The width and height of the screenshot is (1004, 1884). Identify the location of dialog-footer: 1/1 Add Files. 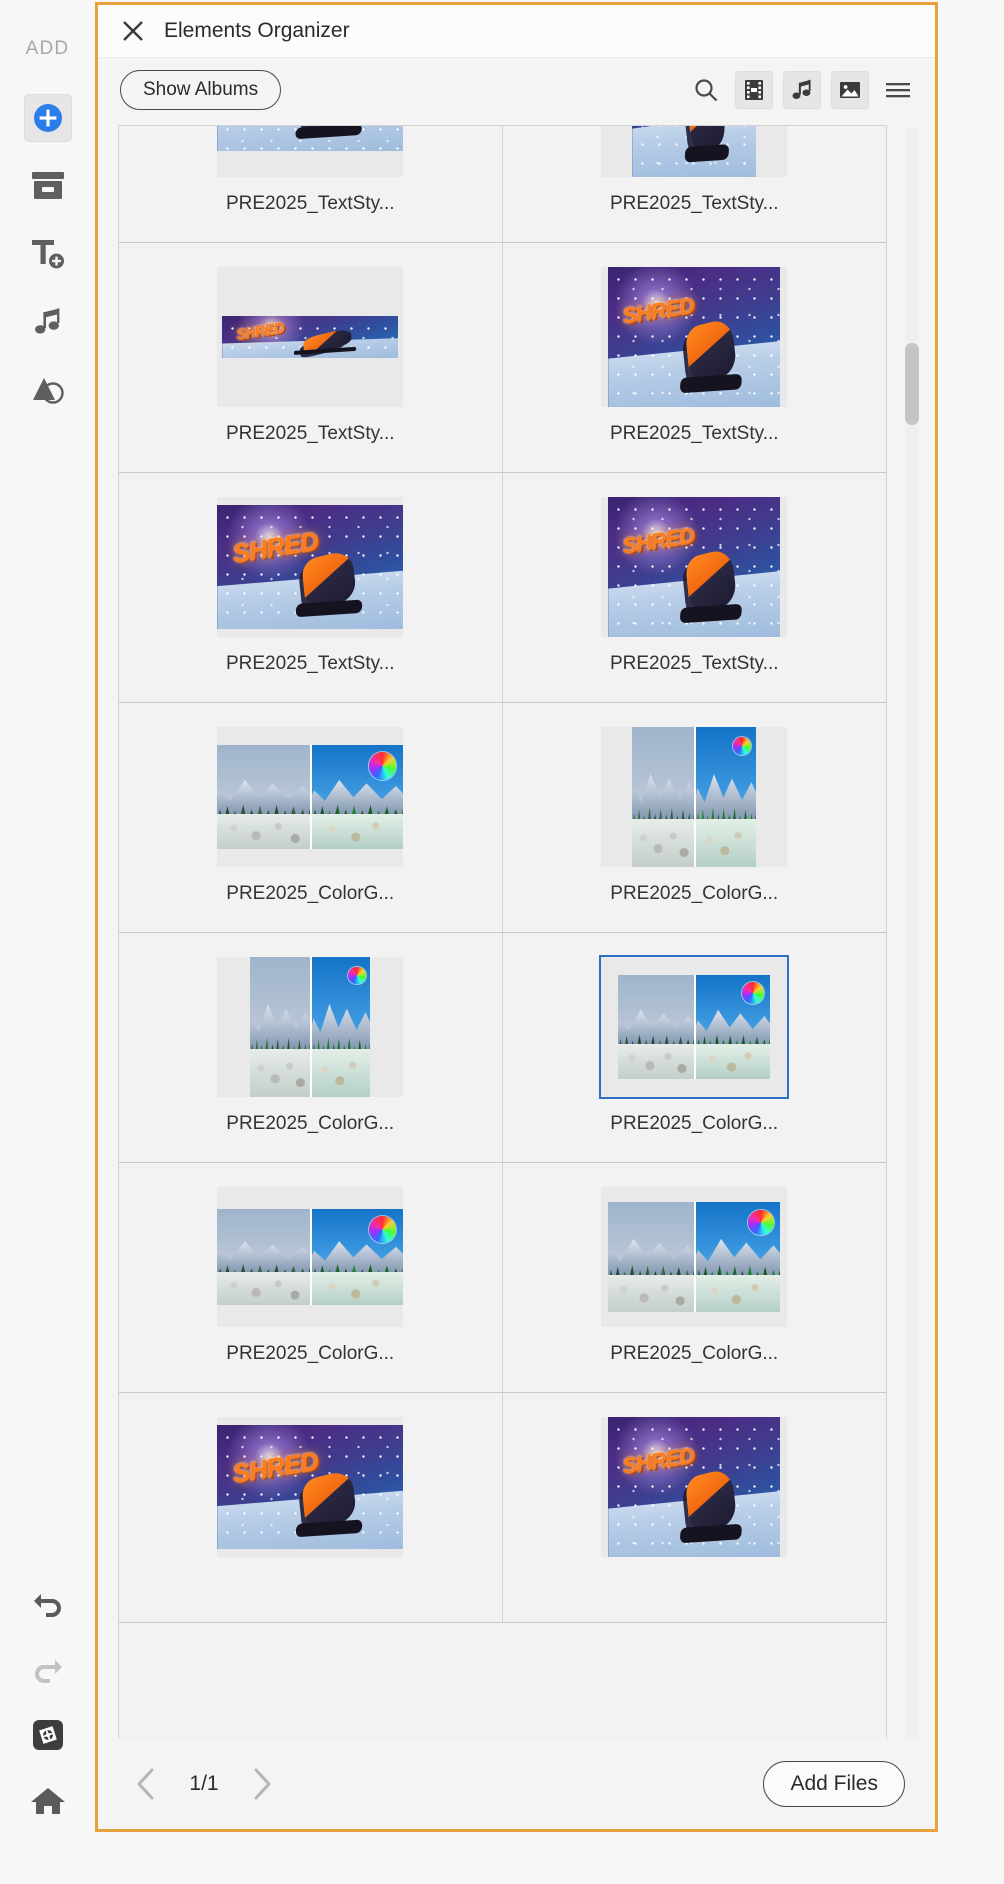
(516, 1784).